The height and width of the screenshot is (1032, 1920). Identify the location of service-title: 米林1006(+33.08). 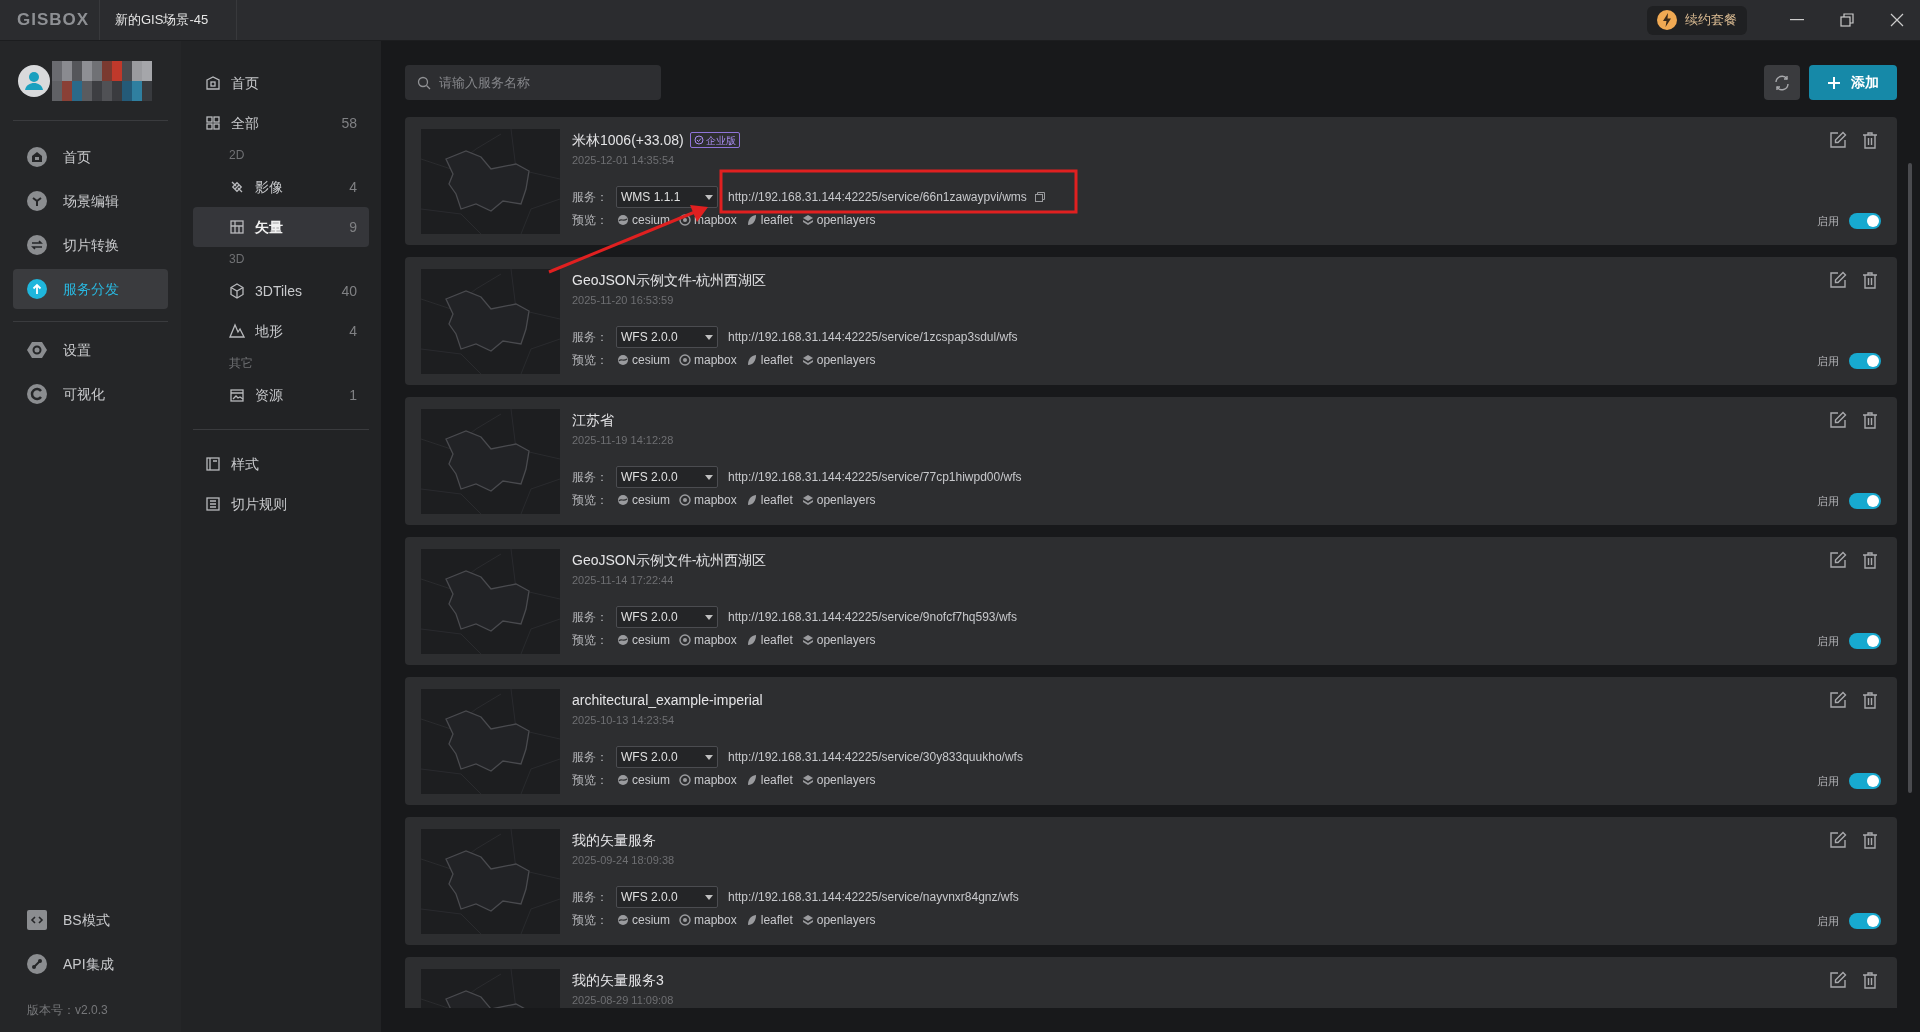
(628, 140).